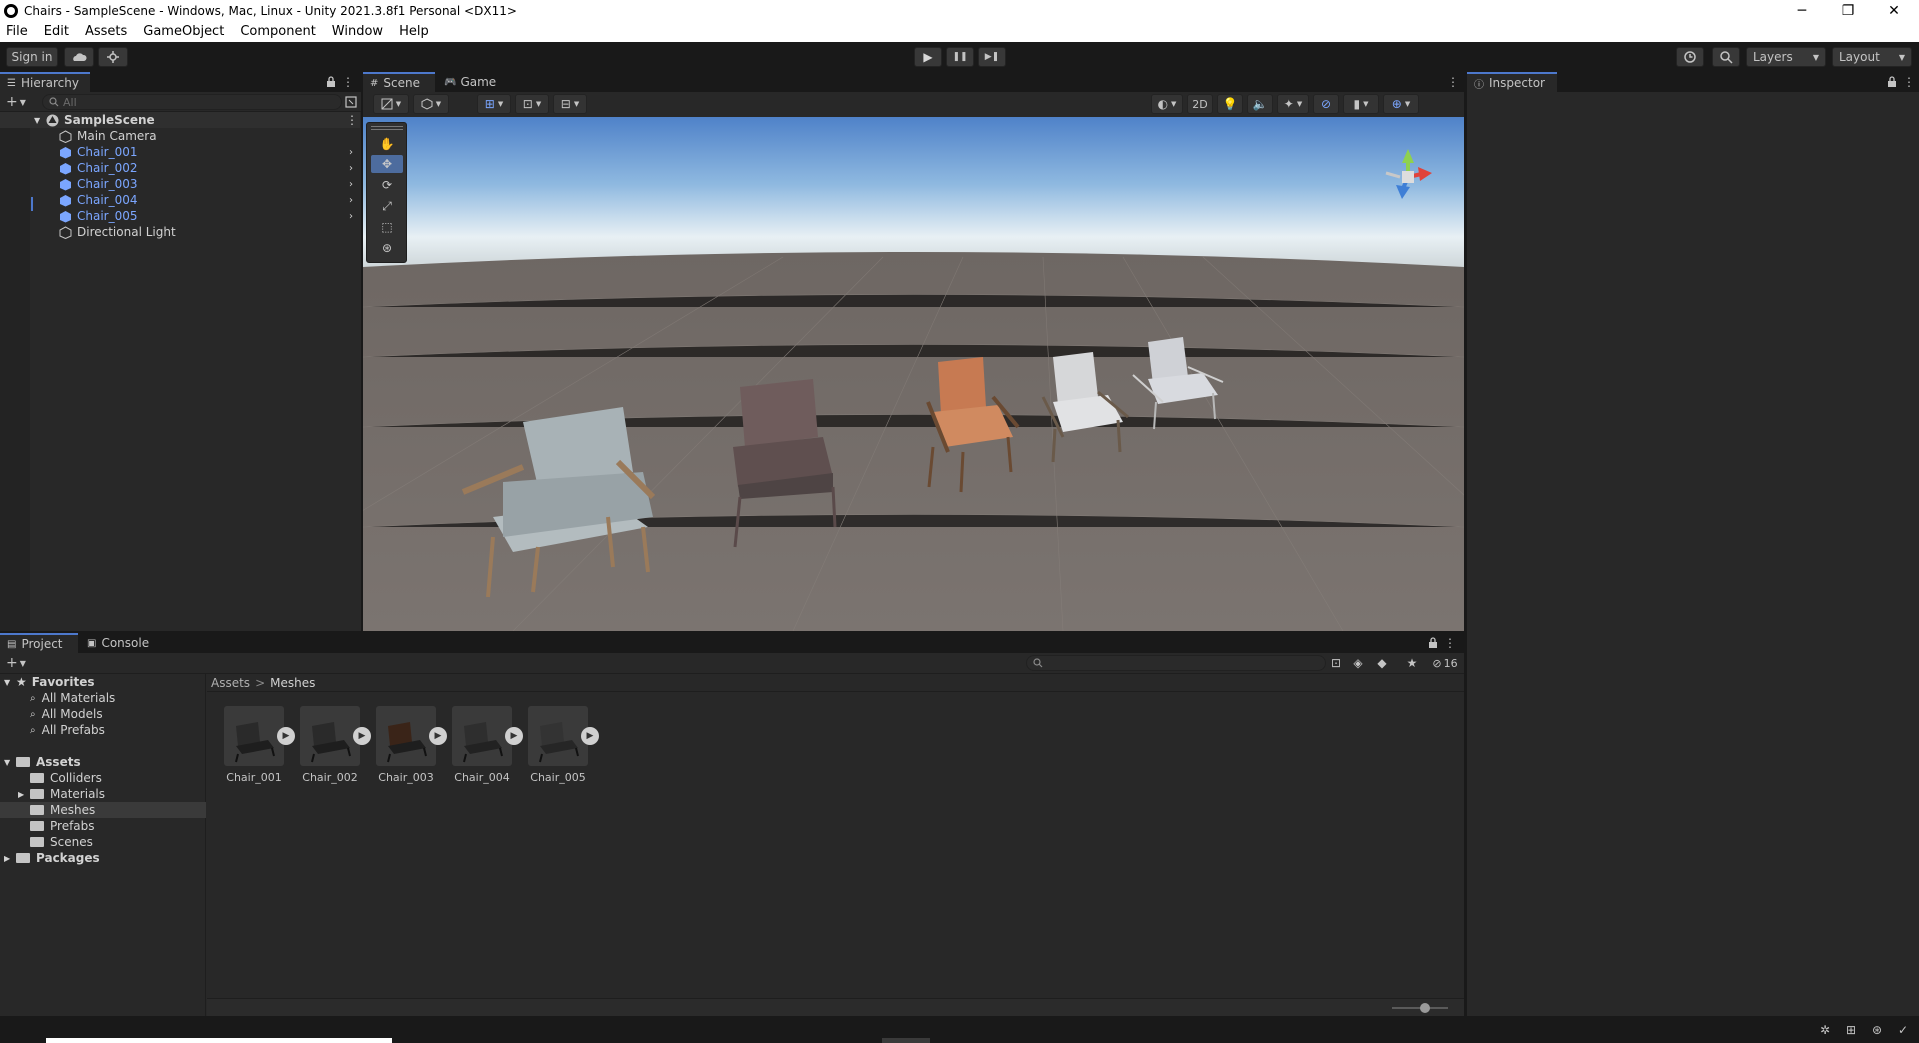 The image size is (1919, 1043). What do you see at coordinates (1848, 10) in the screenshot?
I see `maximize-button: ❐` at bounding box center [1848, 10].